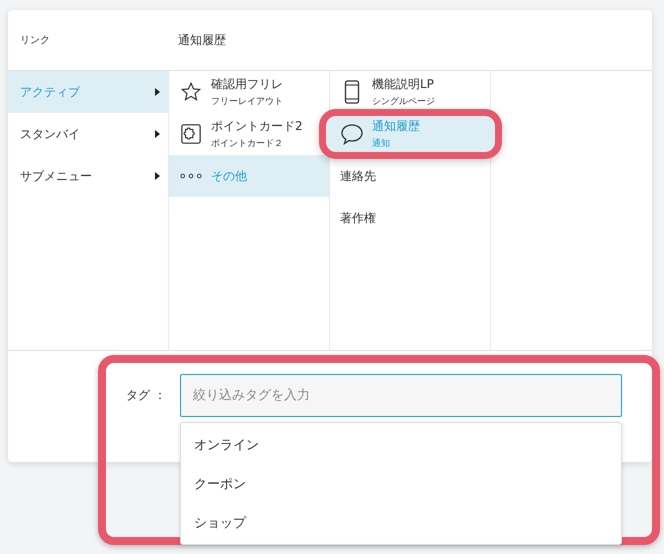  I want to click on tag-label: タグ ：, so click(146, 395).